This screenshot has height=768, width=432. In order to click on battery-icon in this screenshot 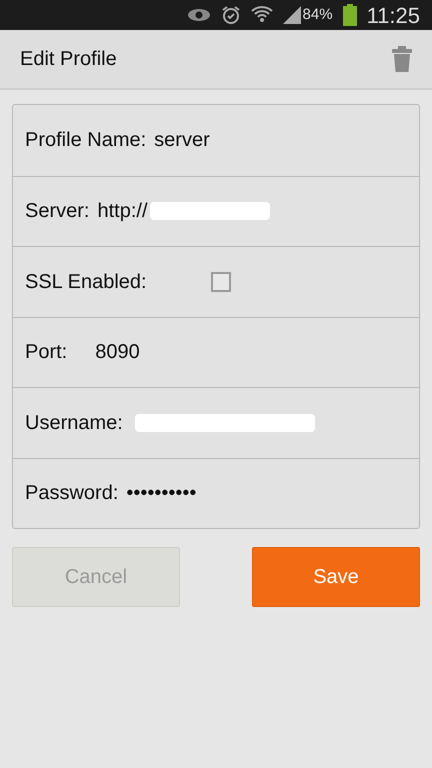, I will do `click(349, 15)`.